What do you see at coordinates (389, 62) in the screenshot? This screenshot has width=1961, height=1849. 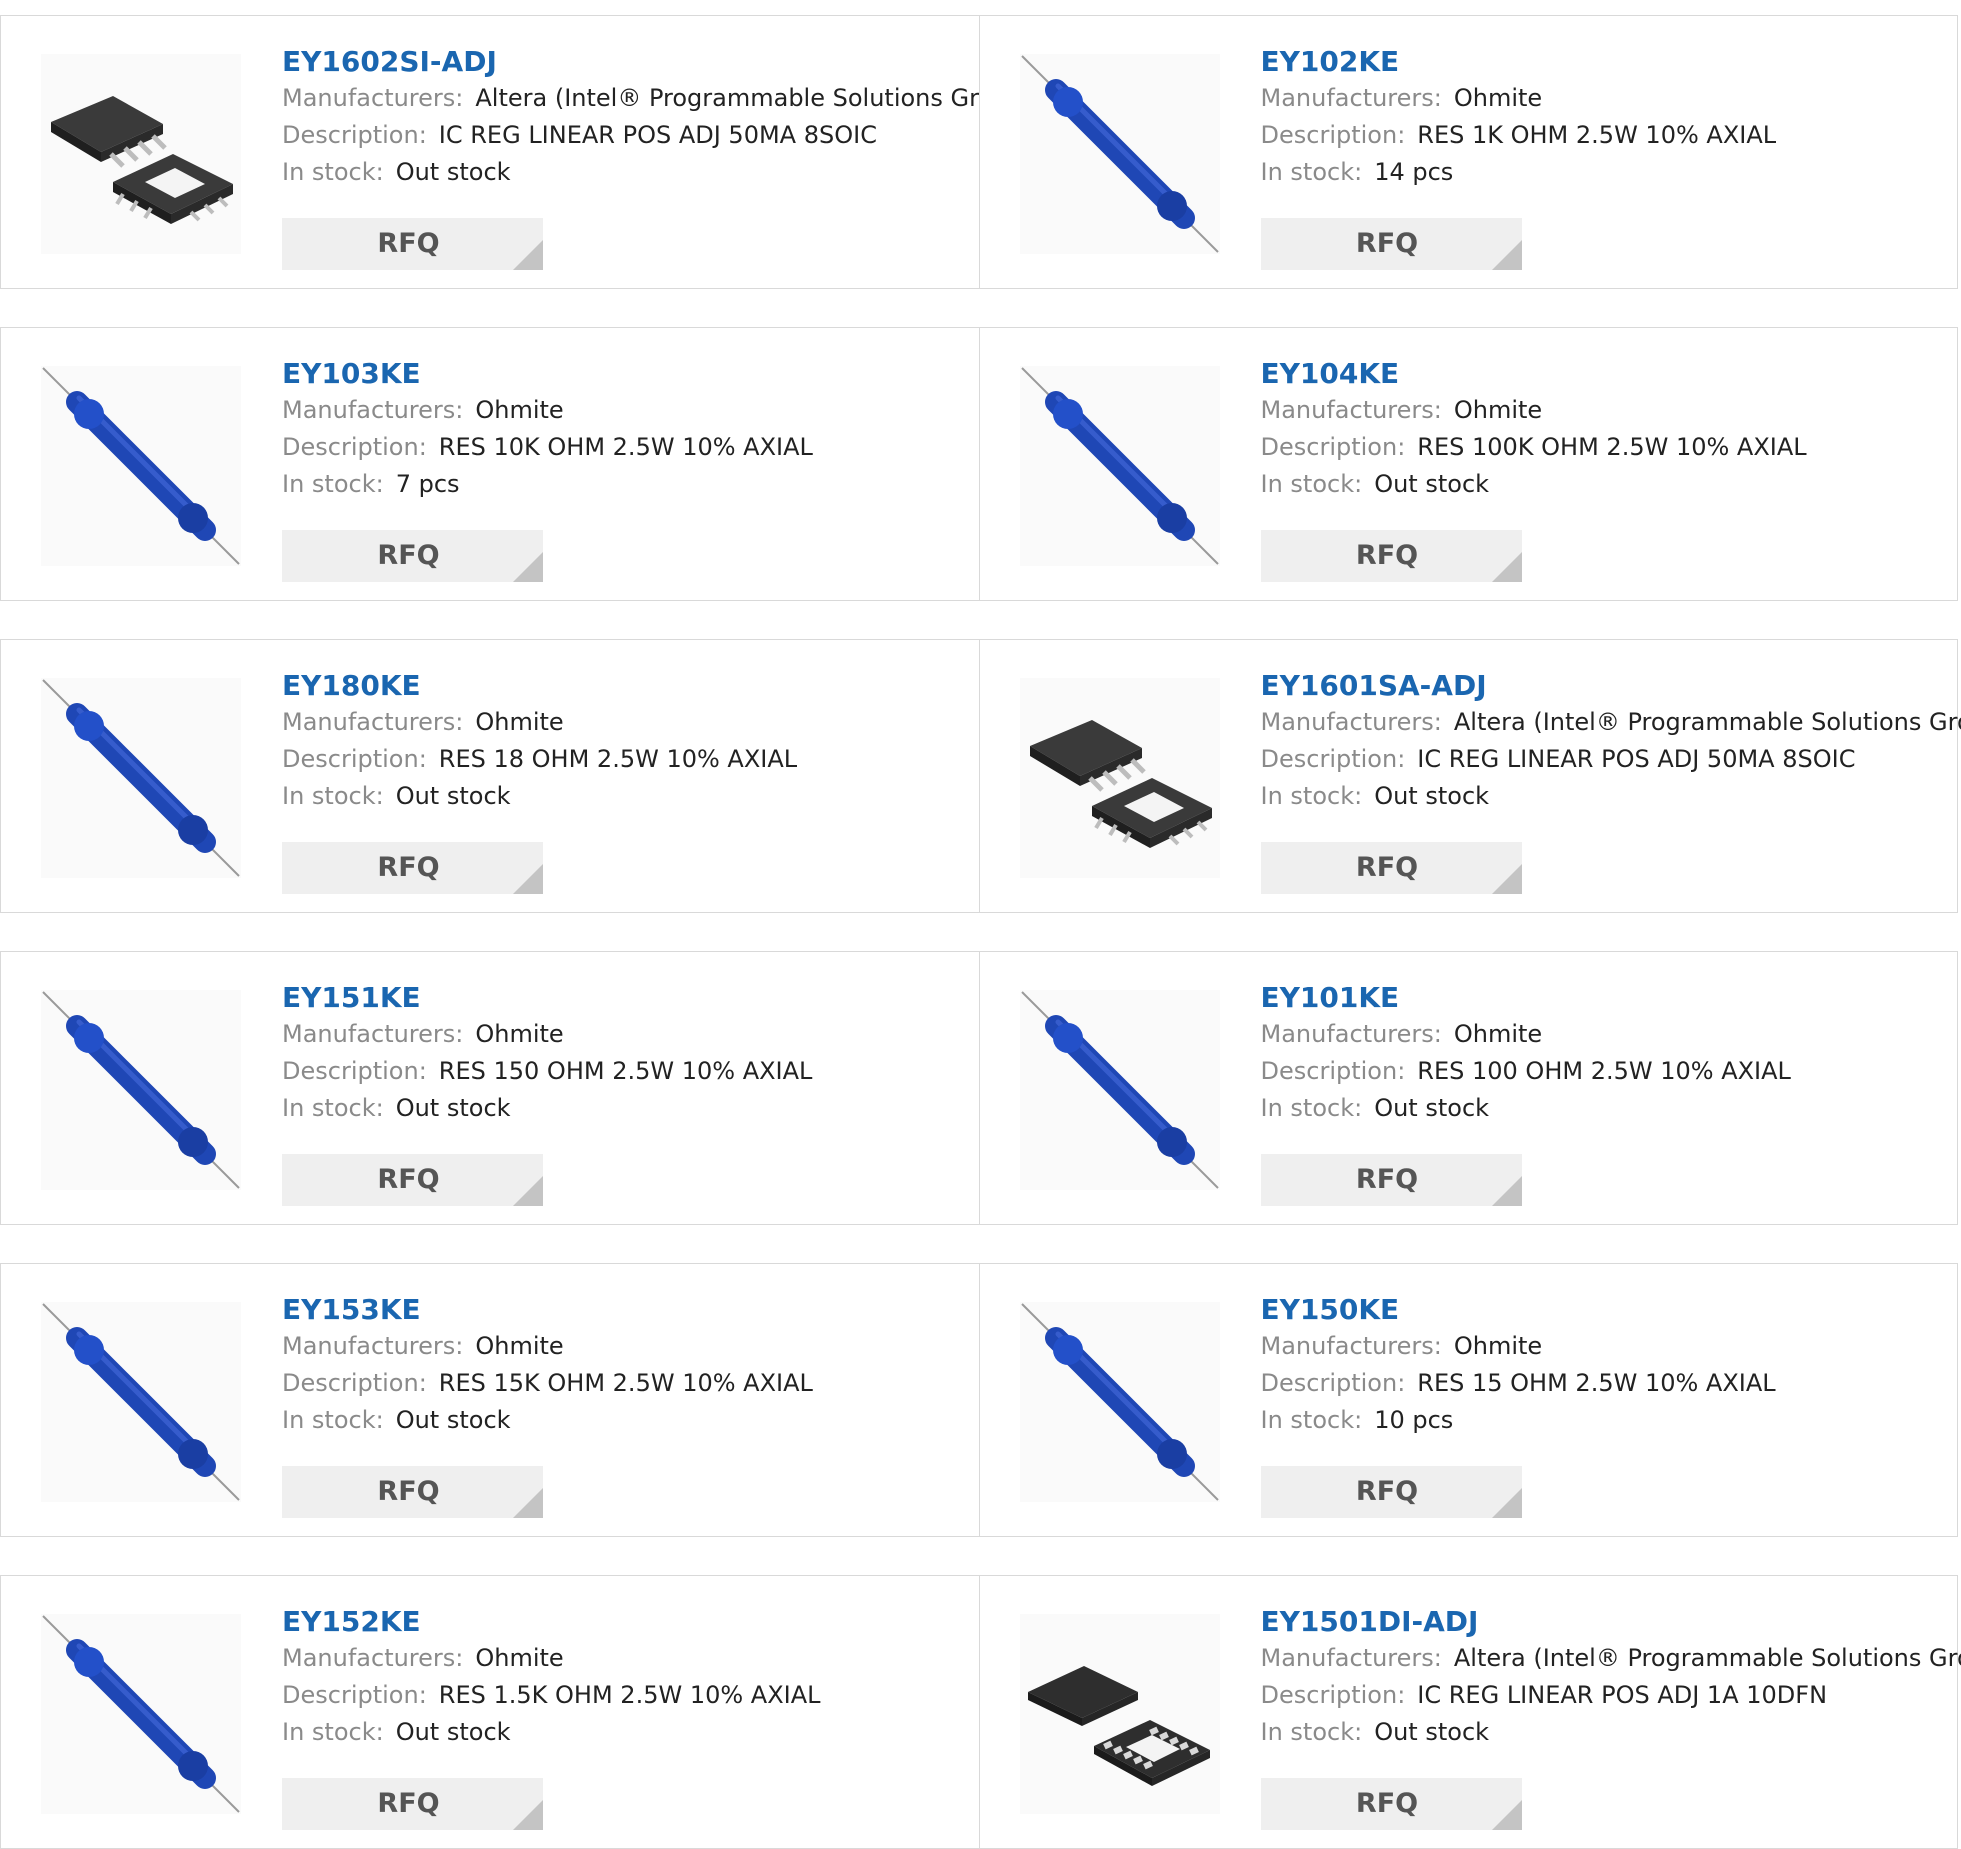 I see `product-part-number-link: EY1602SI-ADJ` at bounding box center [389, 62].